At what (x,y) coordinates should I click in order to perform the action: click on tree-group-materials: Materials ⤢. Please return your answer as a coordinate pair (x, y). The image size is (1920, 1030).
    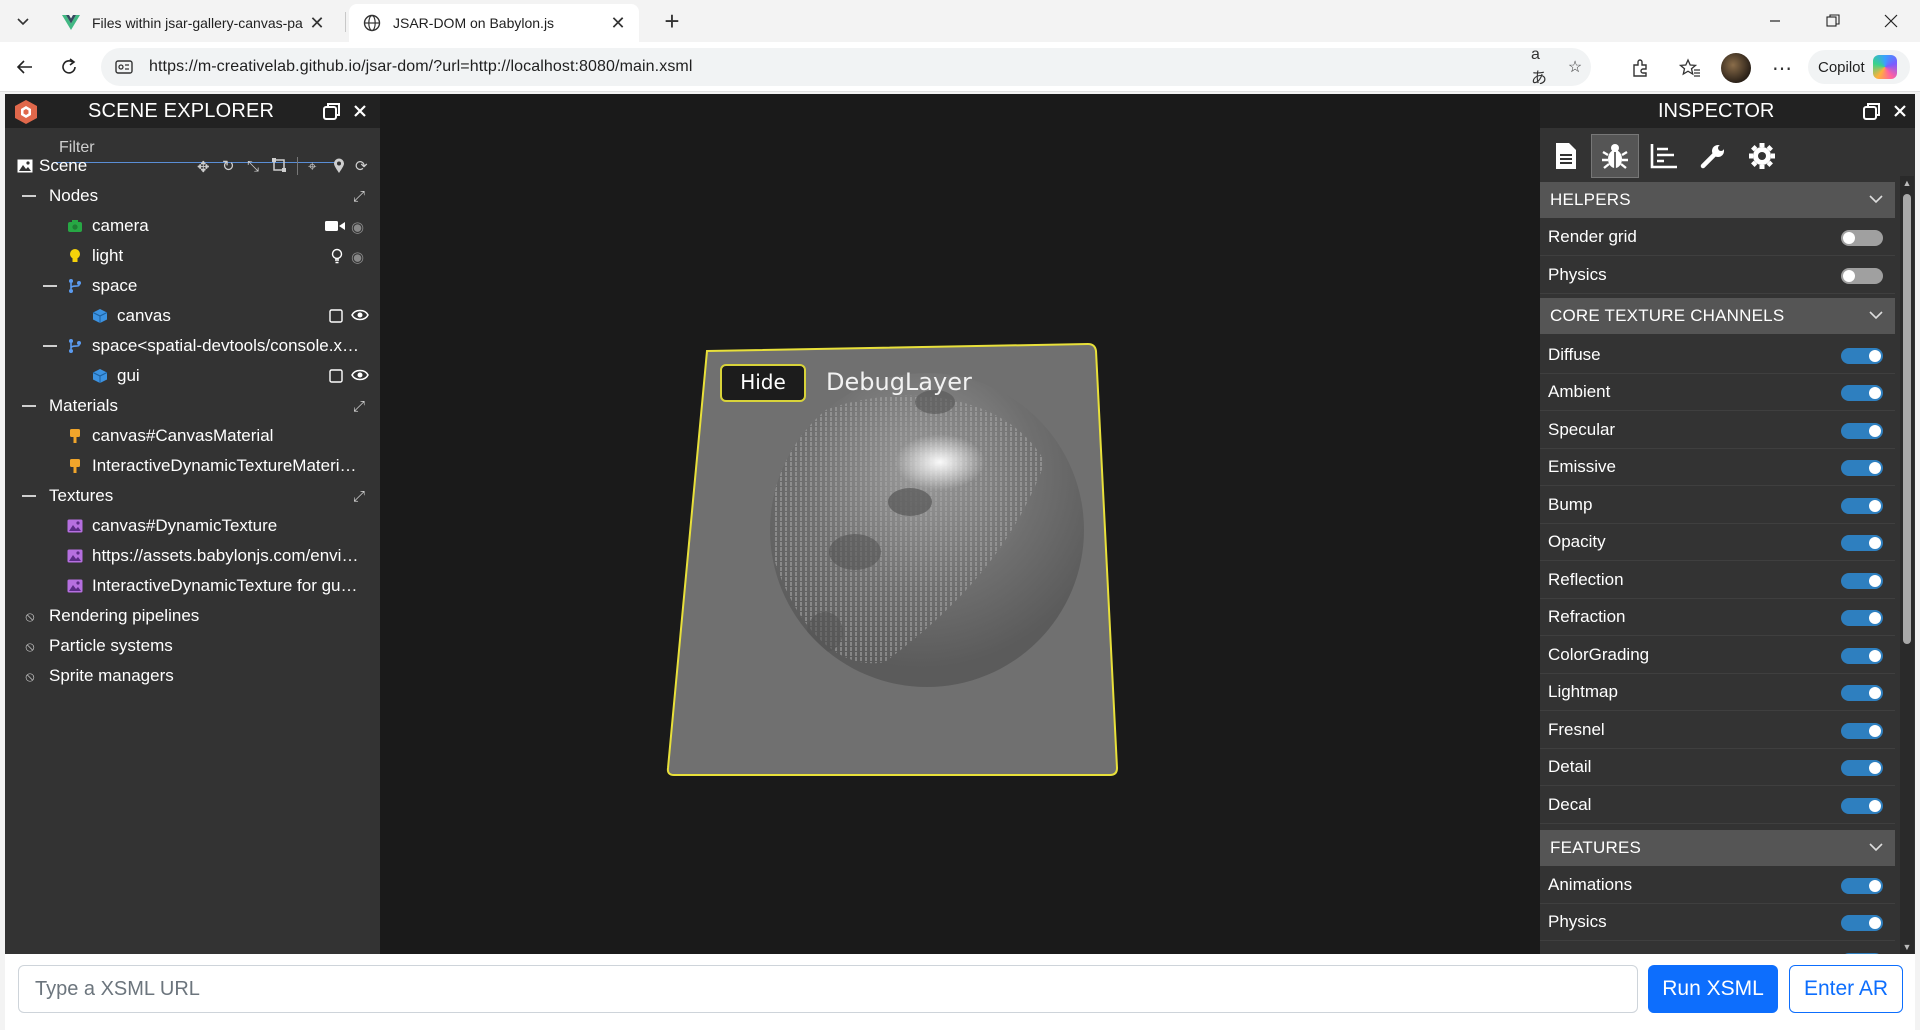
    Looking at the image, I should click on (192, 406).